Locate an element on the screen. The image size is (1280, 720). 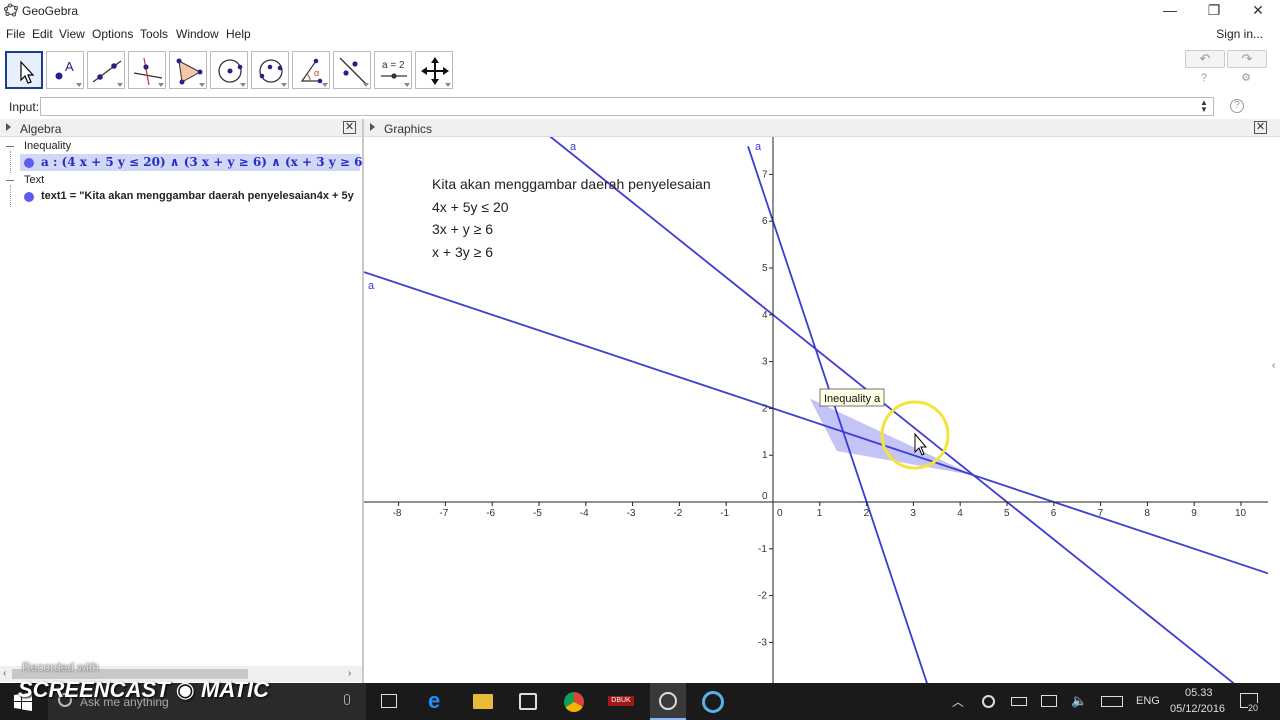
microphone-icon is located at coordinates (347, 699).